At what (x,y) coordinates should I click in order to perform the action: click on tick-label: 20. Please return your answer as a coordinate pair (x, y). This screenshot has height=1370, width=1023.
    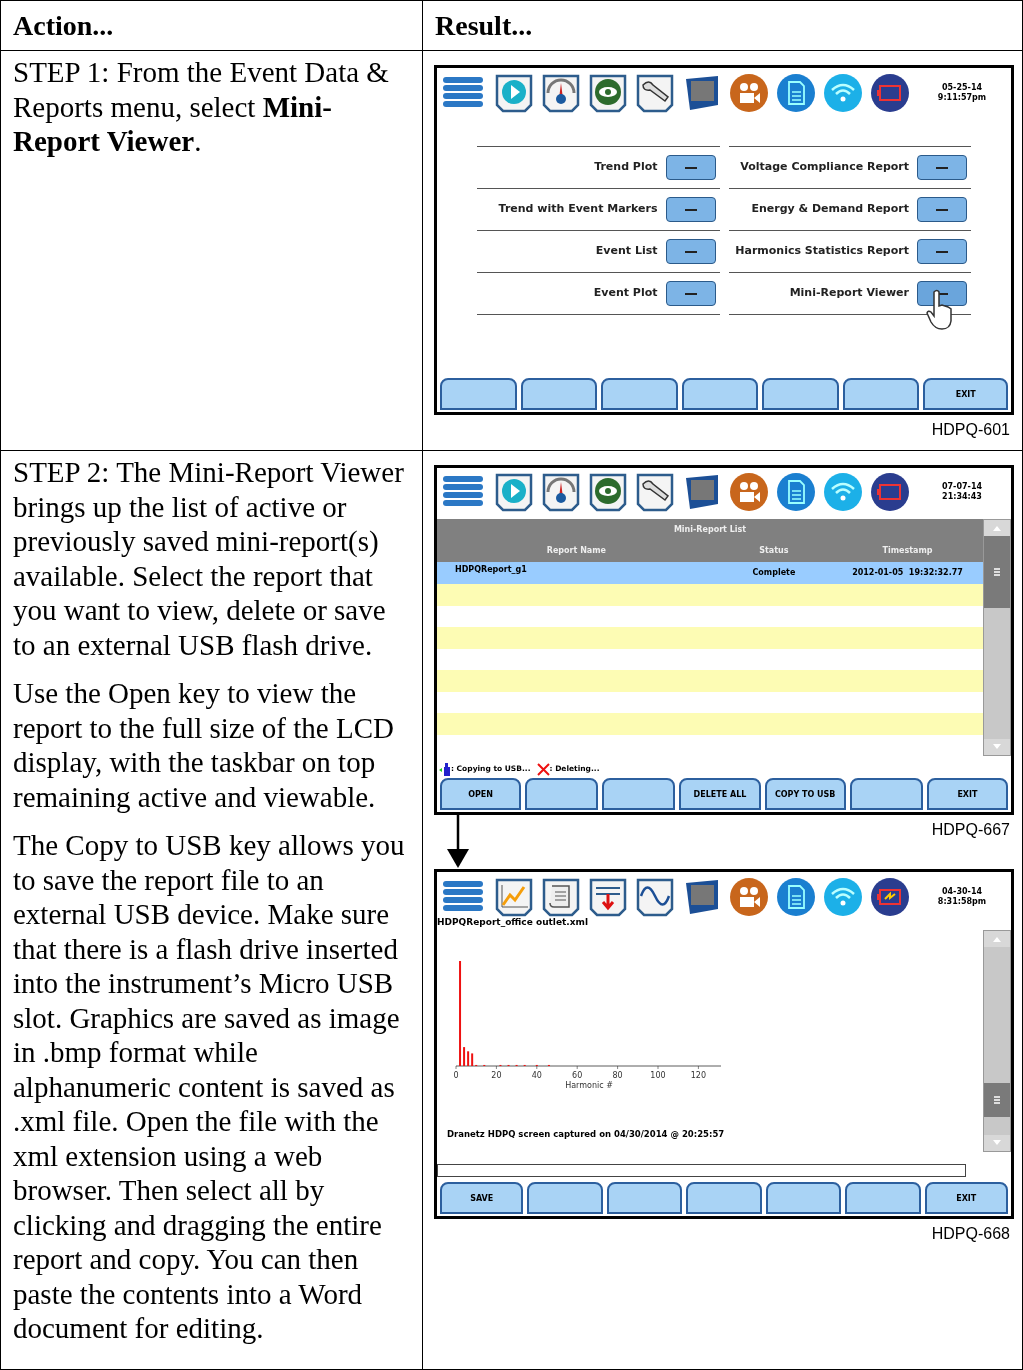
    Looking at the image, I should click on (496, 1075).